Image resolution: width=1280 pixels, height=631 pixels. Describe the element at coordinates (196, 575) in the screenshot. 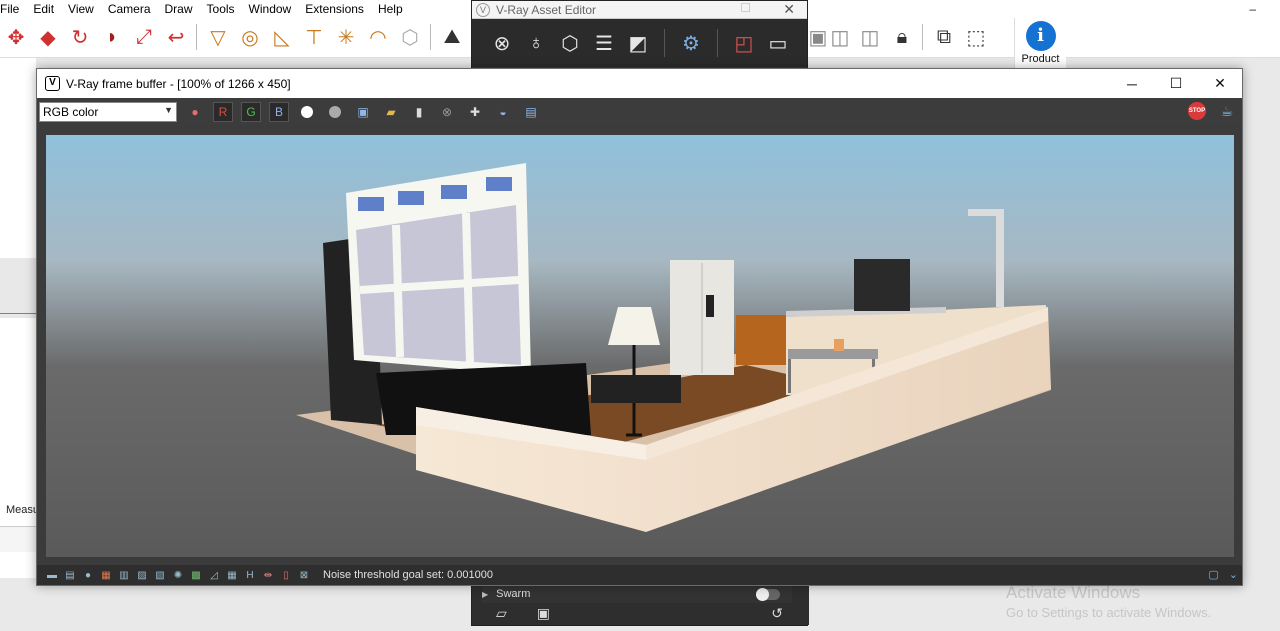

I see `background-icon: ▩` at that location.